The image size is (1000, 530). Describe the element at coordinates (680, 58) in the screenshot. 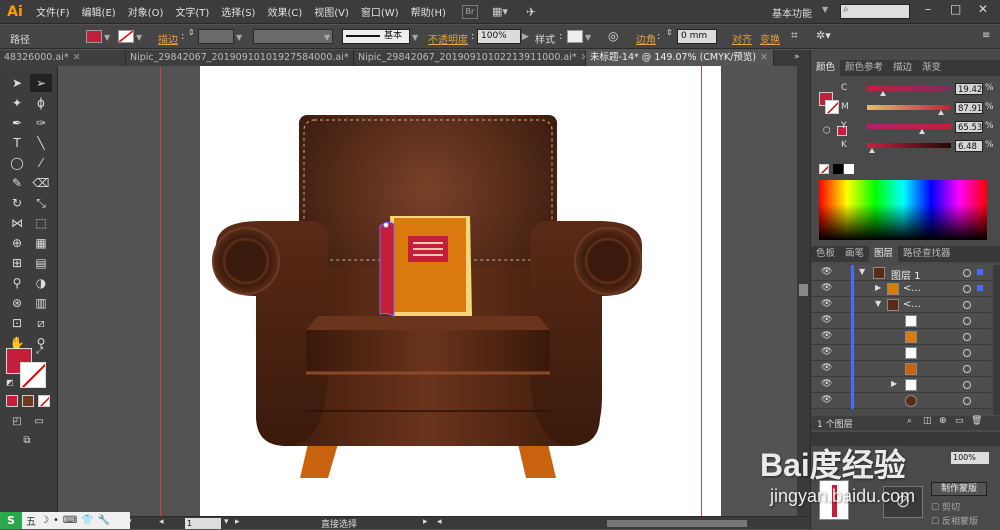

I see `tab-document-active: 未标题-14* @ 149.07% (CMYK/预览) ✕` at that location.